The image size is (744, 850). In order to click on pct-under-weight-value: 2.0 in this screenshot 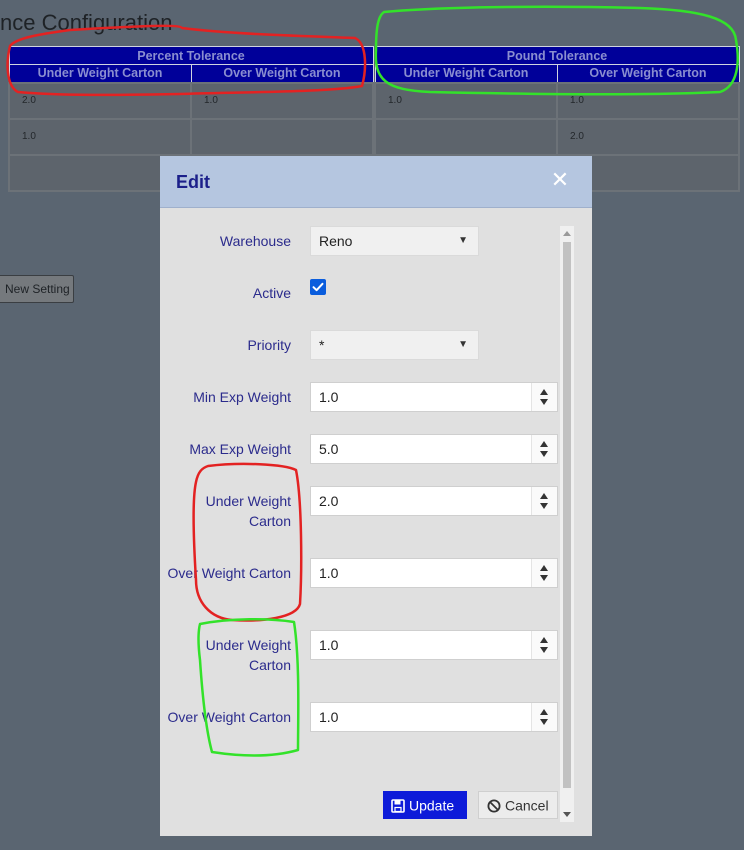, I will do `click(329, 501)`.